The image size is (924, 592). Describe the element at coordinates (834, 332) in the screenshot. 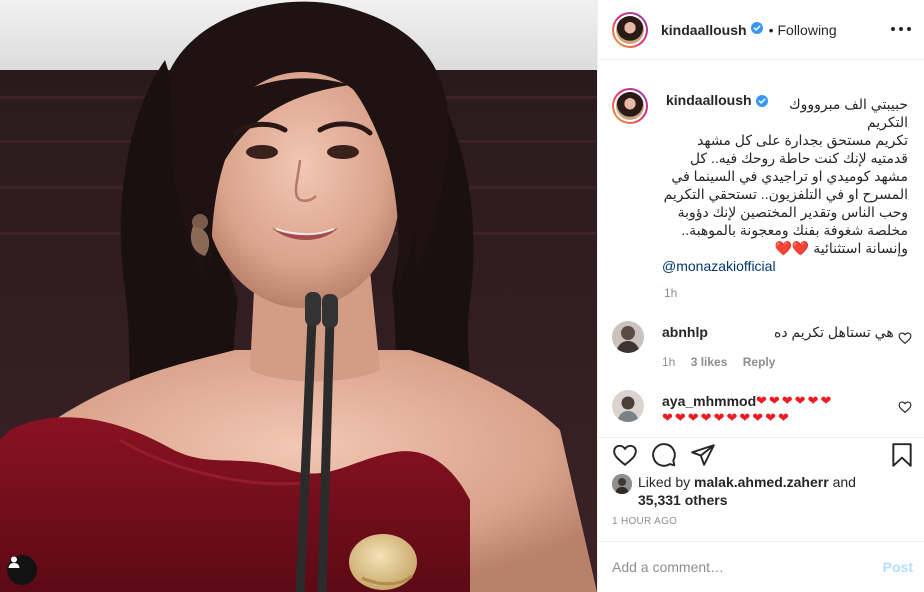

I see `comment-text: هي تستاهل تكريم ده` at that location.